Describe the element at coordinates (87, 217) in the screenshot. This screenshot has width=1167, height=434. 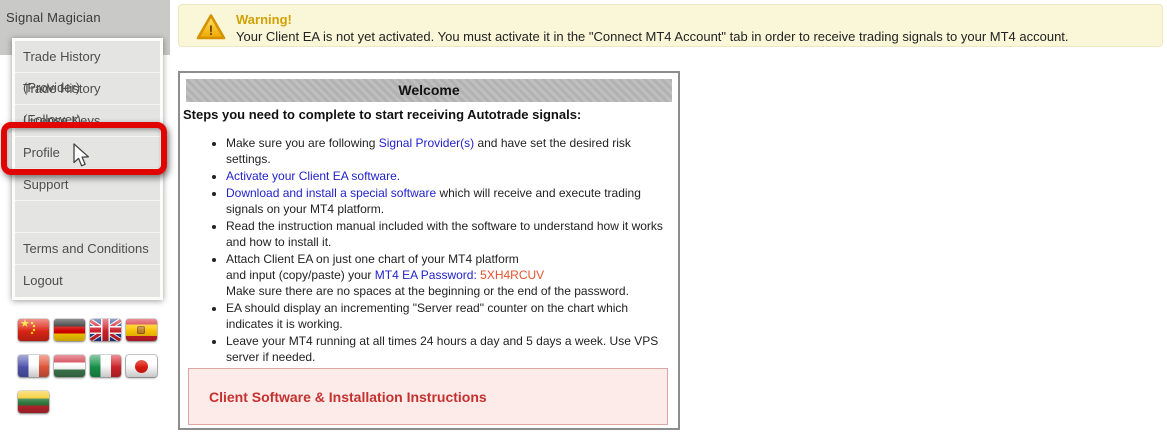
I see `sidebar-item-empty` at that location.